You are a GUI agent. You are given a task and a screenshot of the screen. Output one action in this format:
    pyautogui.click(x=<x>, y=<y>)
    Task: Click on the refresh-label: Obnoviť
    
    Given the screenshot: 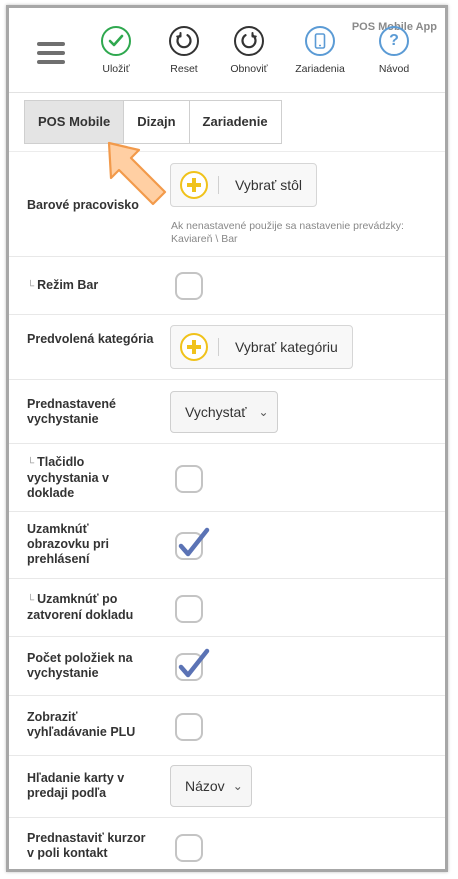 What is the action you would take?
    pyautogui.click(x=249, y=69)
    